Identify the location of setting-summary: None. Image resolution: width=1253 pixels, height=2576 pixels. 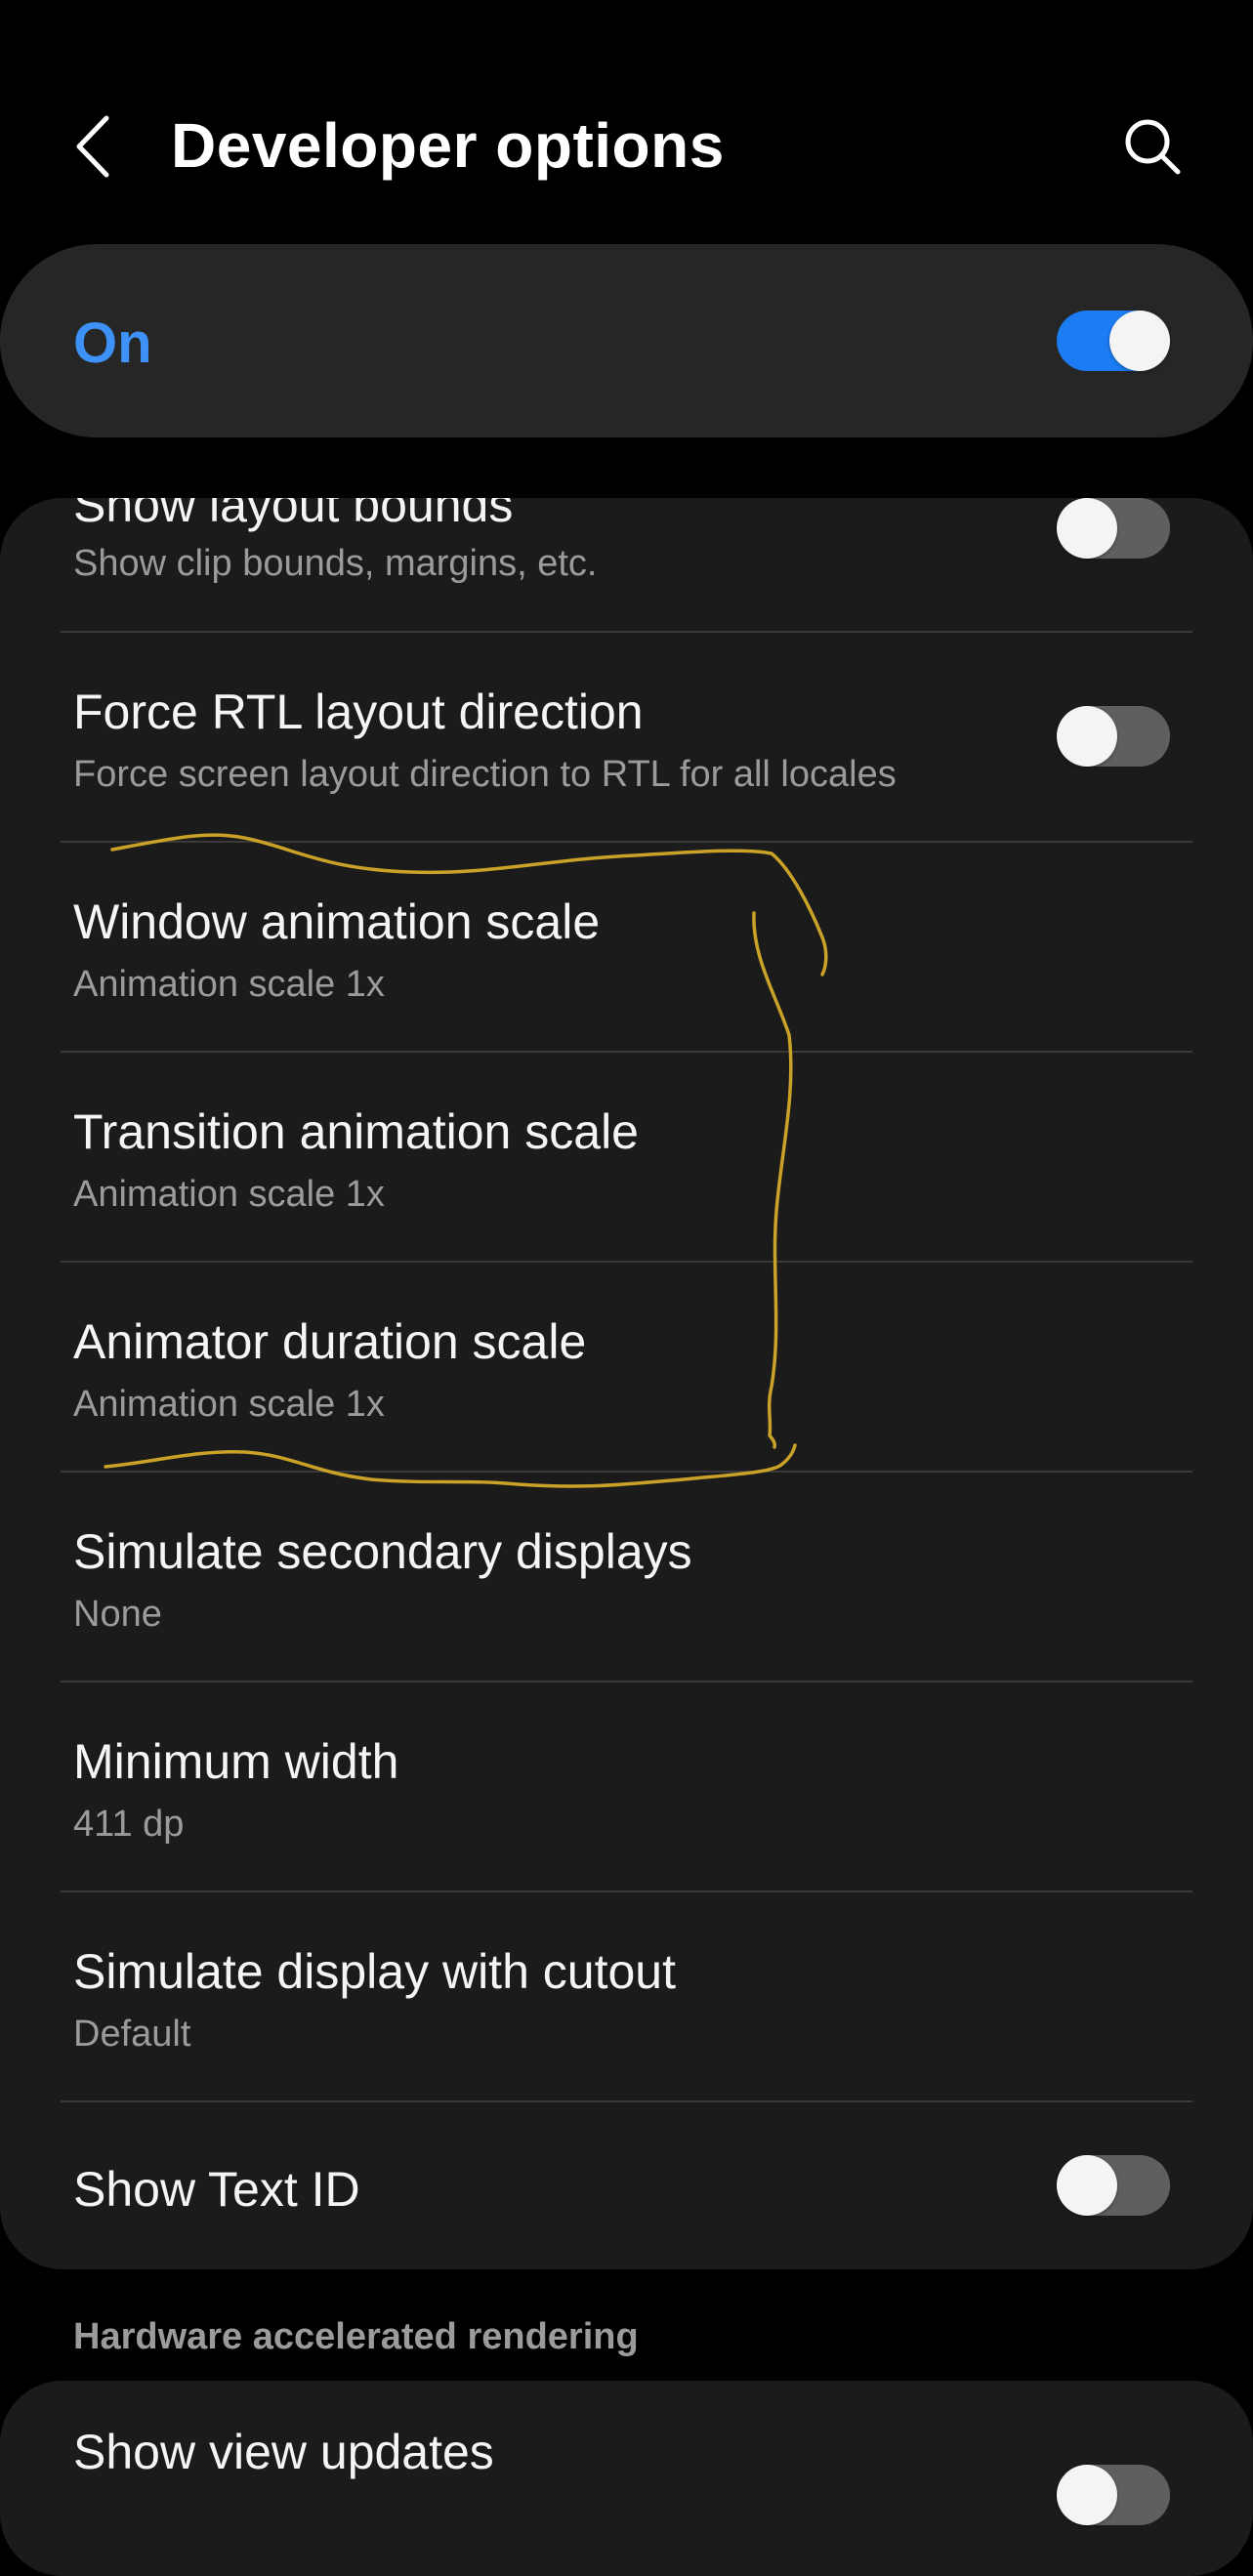
(117, 1614).